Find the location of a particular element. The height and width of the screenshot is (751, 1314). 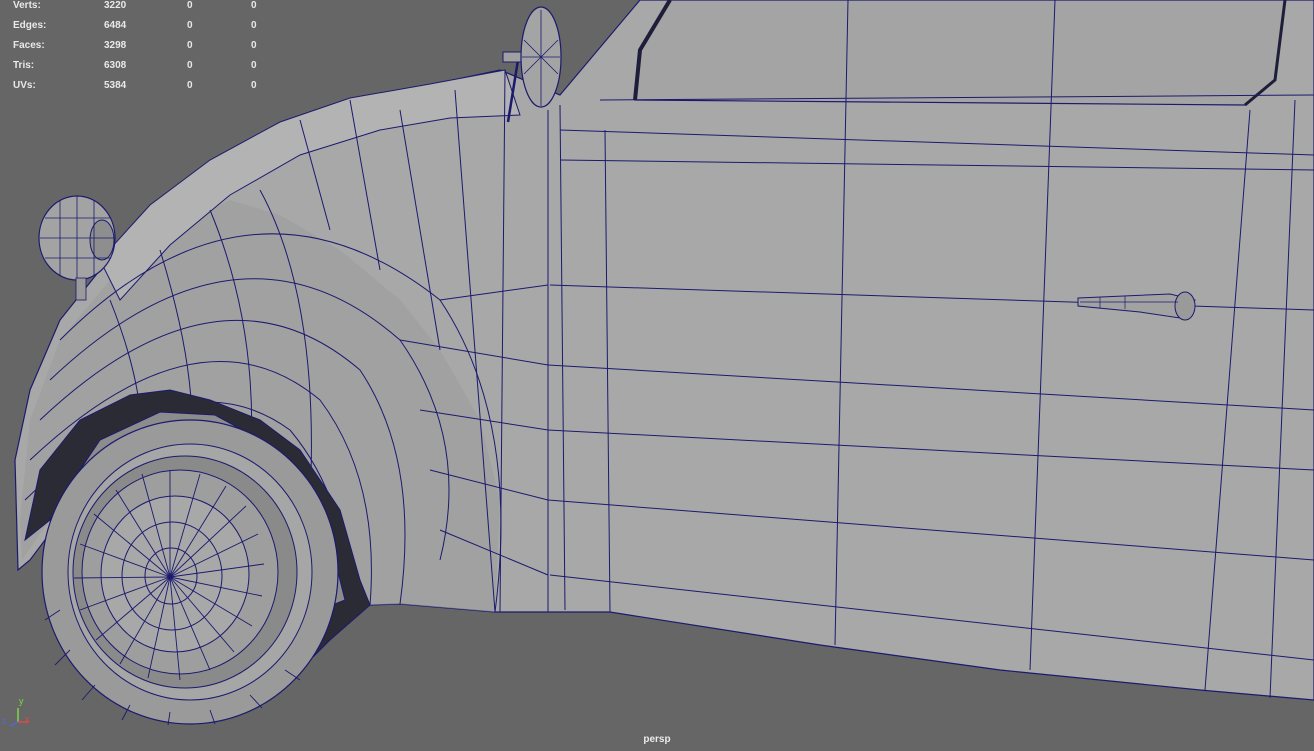

axis-x-label: x is located at coordinates (27, 719).